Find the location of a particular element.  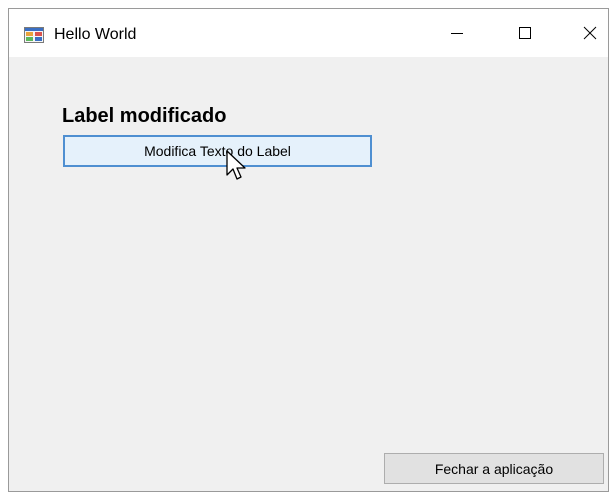

close-window-button is located at coordinates (588, 33).